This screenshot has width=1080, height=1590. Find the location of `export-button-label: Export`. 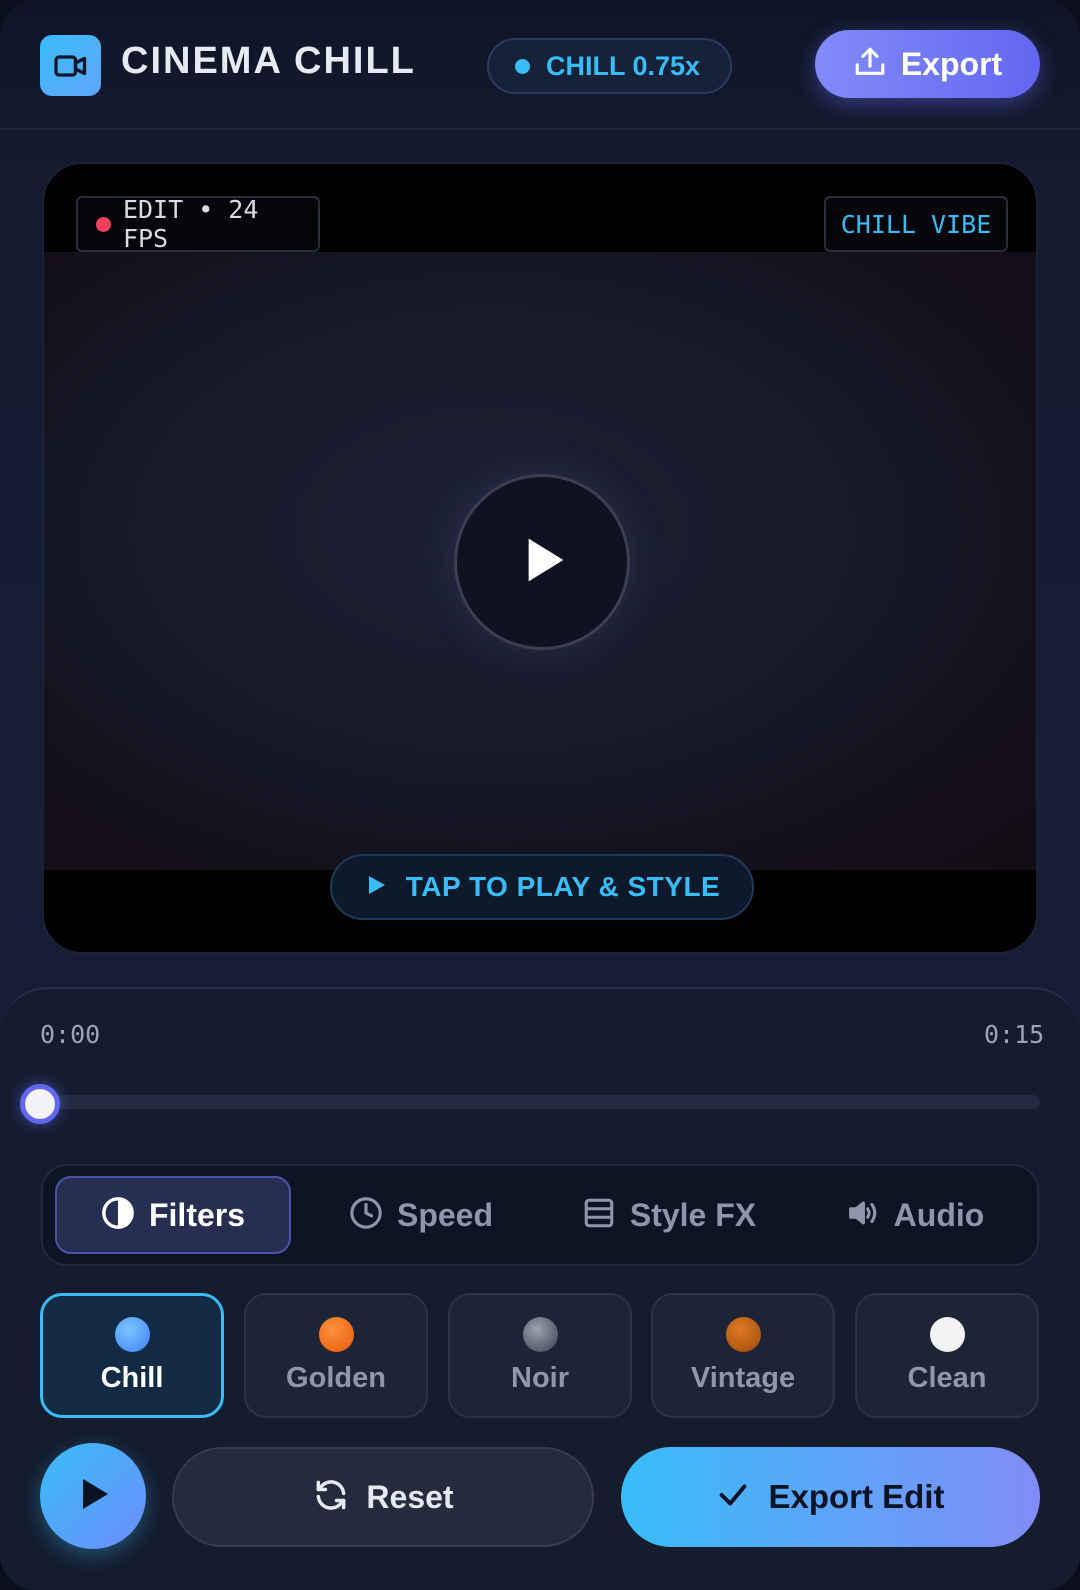

export-button-label: Export is located at coordinates (951, 63).